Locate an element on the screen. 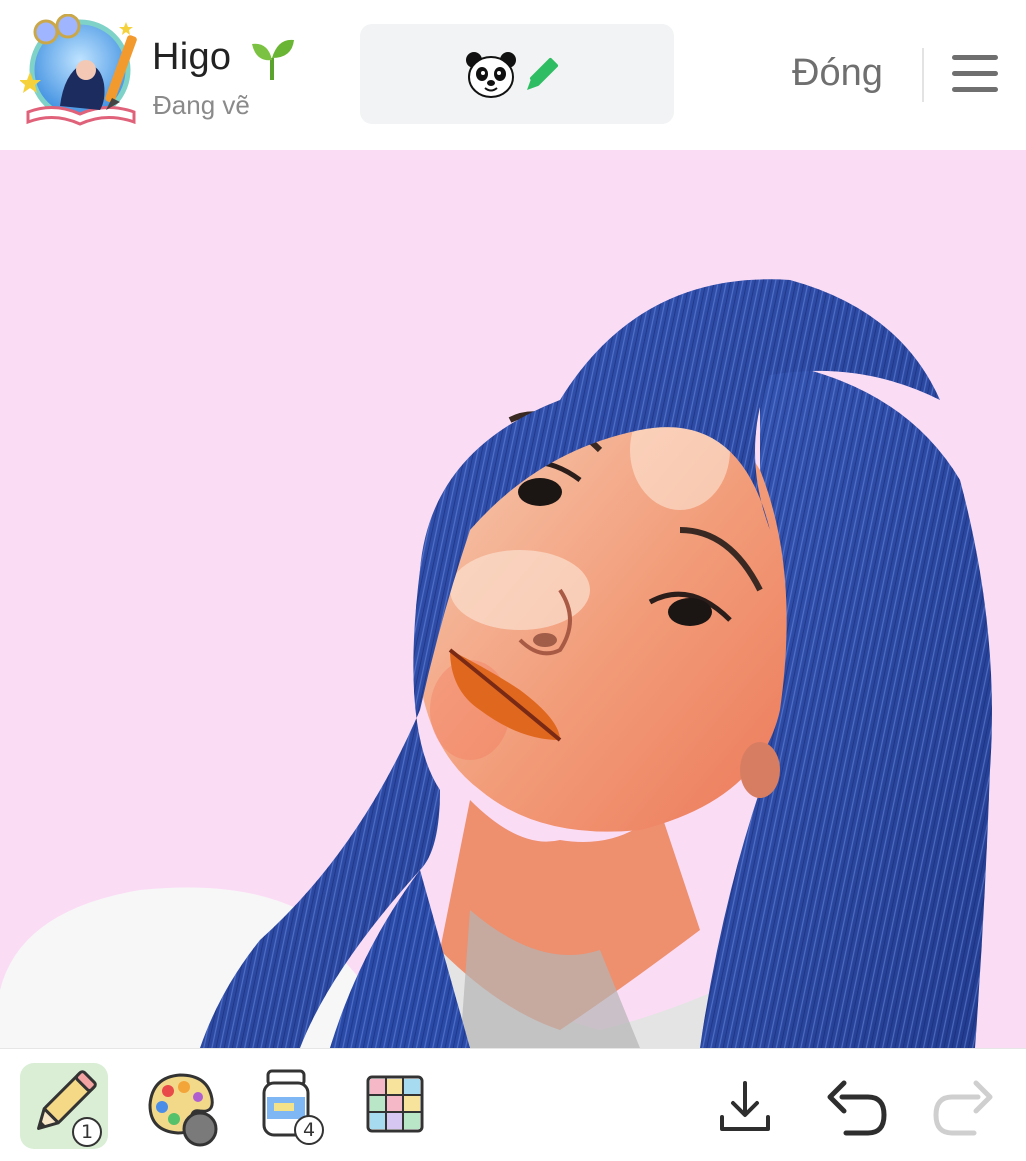 This screenshot has height=1161, width=1026. menu-icon is located at coordinates (975, 74).